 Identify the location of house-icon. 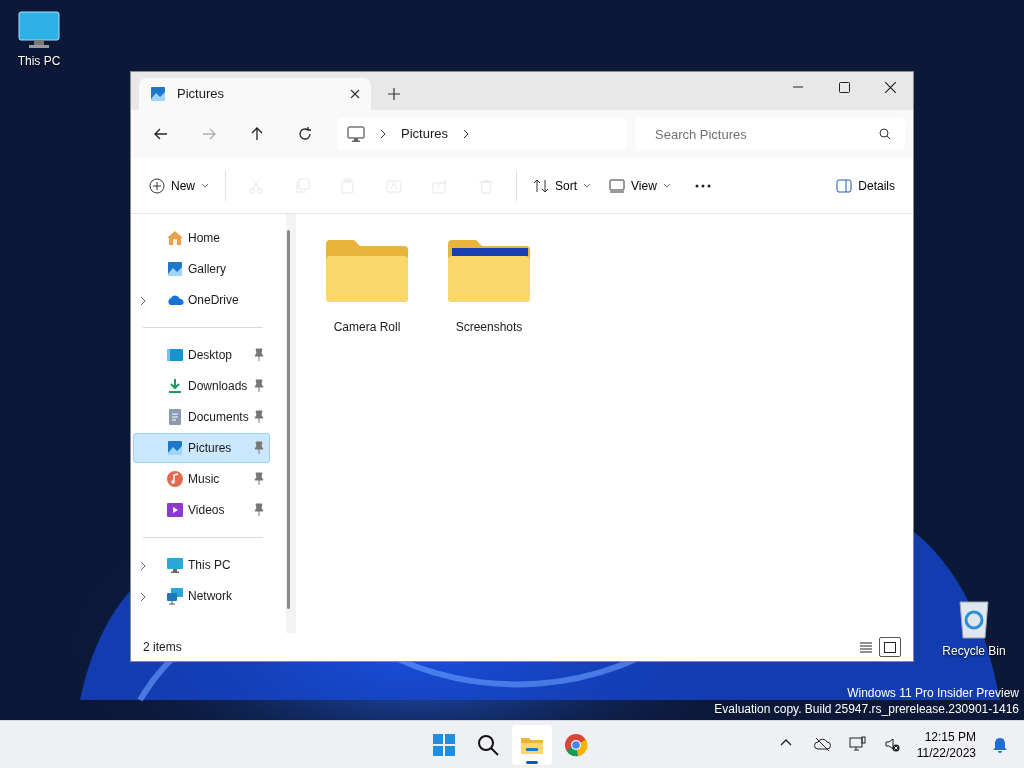
(175, 238).